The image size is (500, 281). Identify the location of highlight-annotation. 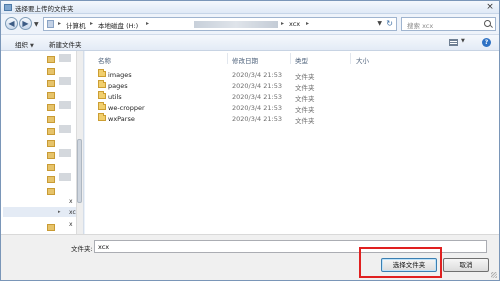
(400, 262).